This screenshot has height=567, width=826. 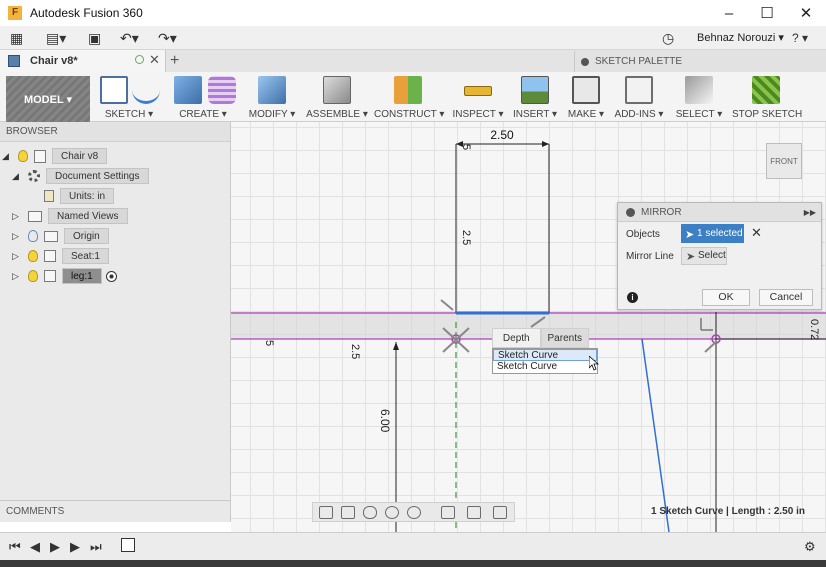 I want to click on expand-dialog-icon: ▶▶, so click(x=810, y=212).